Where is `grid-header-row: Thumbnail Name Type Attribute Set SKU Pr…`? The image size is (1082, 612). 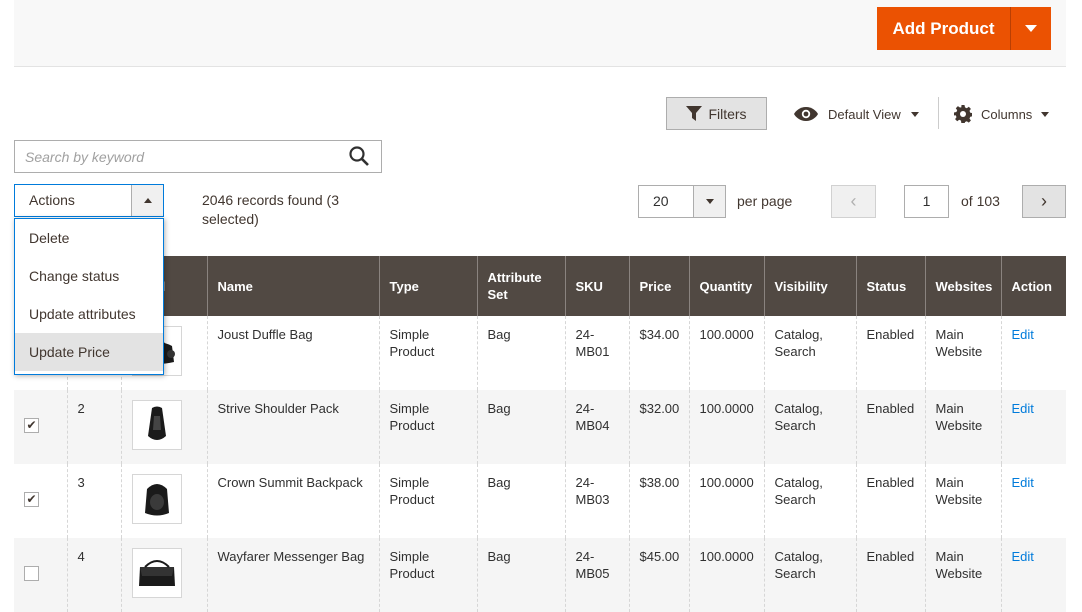 grid-header-row: Thumbnail Name Type Attribute Set SKU Pr… is located at coordinates (540, 286).